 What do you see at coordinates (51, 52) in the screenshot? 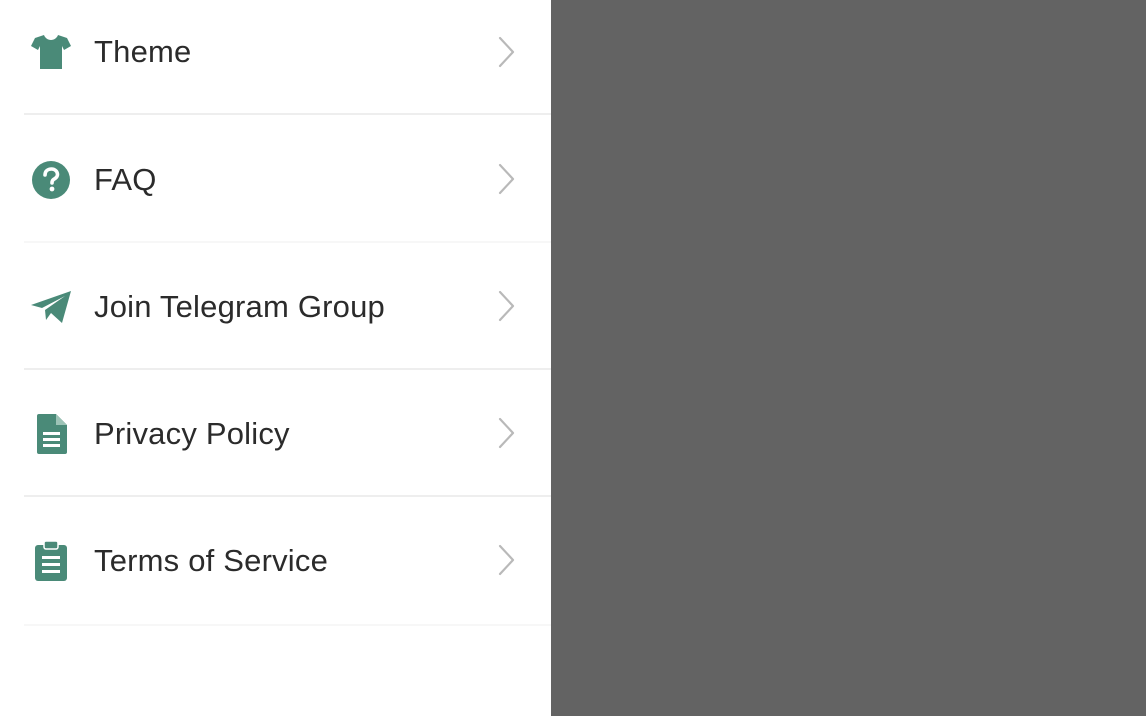
I see `tshirt-icon` at bounding box center [51, 52].